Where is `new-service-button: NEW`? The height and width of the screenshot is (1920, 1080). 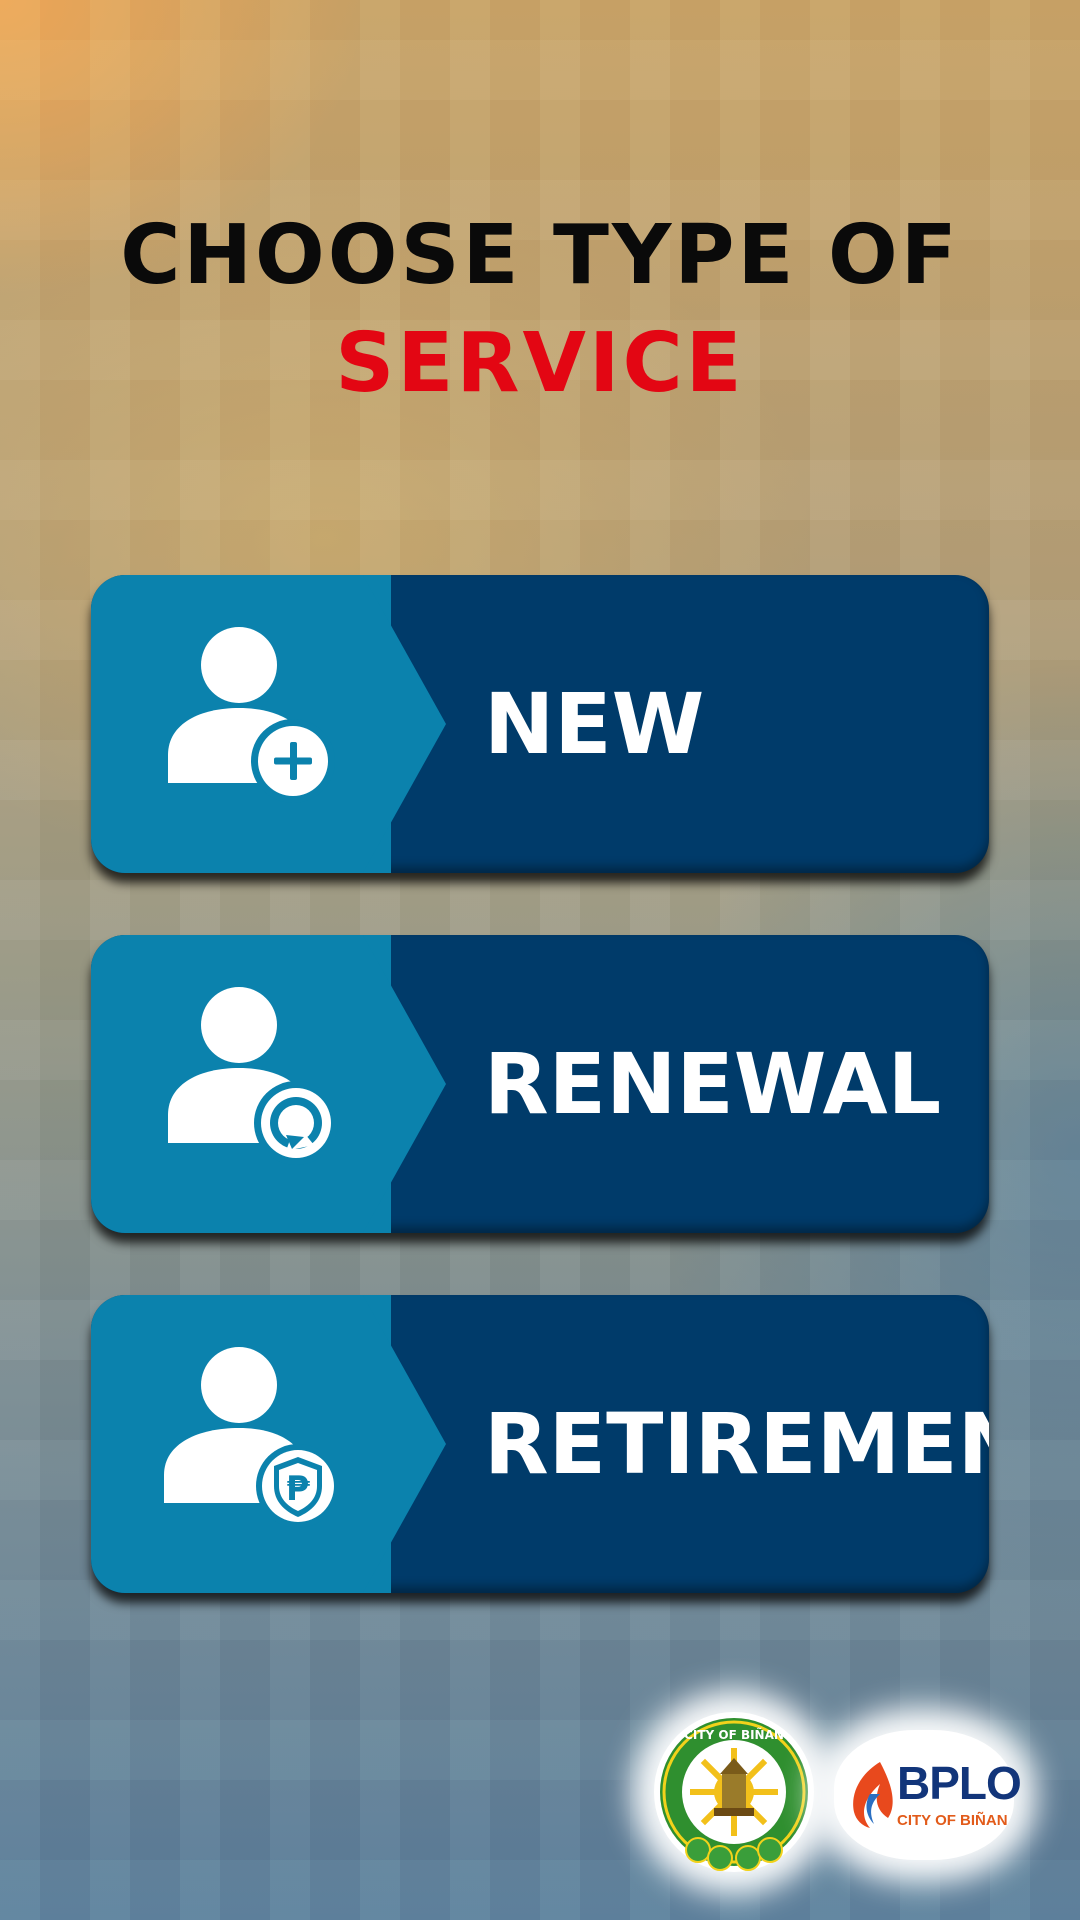 new-service-button: NEW is located at coordinates (540, 724).